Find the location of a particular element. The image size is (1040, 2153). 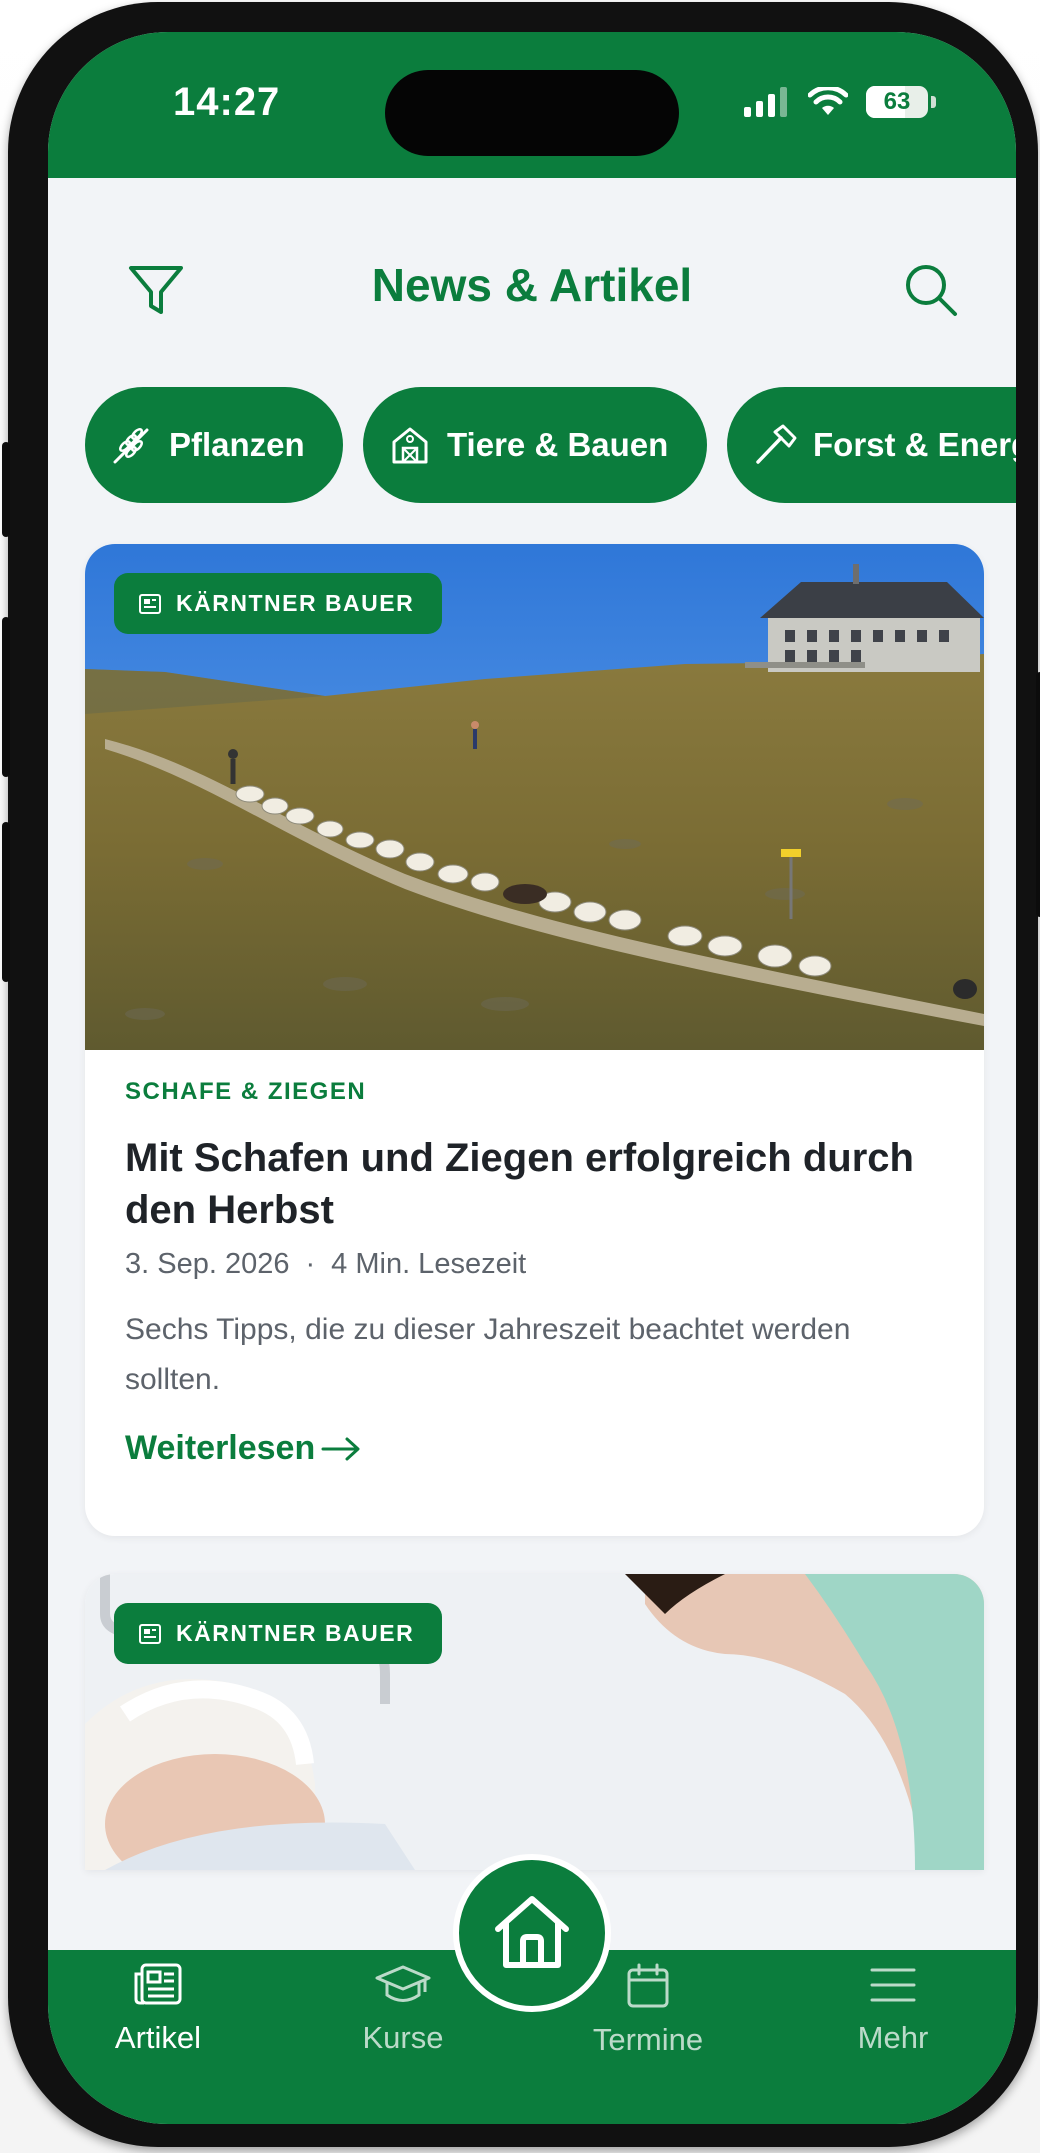

nav-label: Artikel is located at coordinates (158, 2037).